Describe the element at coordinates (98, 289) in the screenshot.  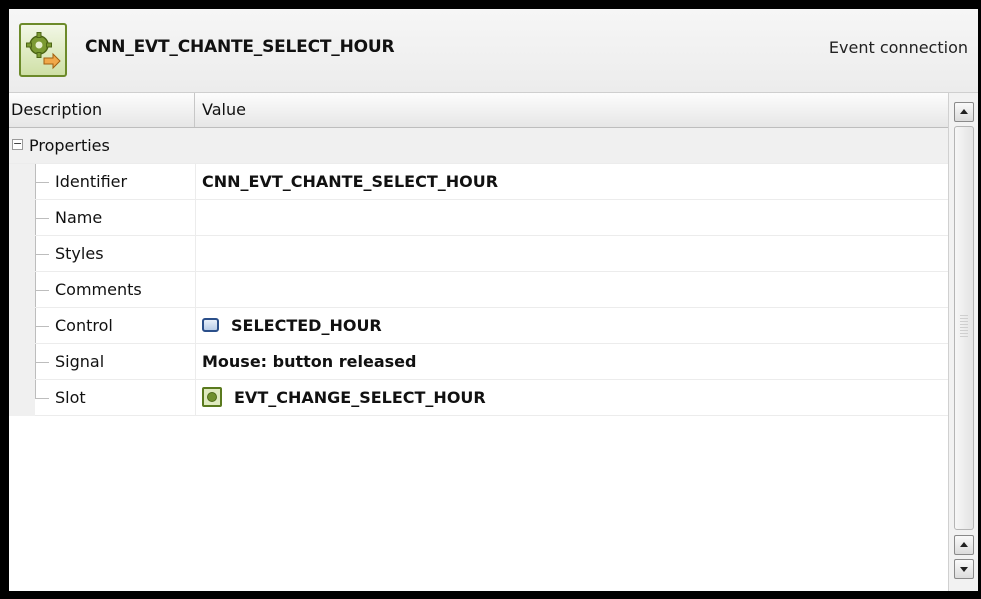
I see `property-name: Comments` at that location.